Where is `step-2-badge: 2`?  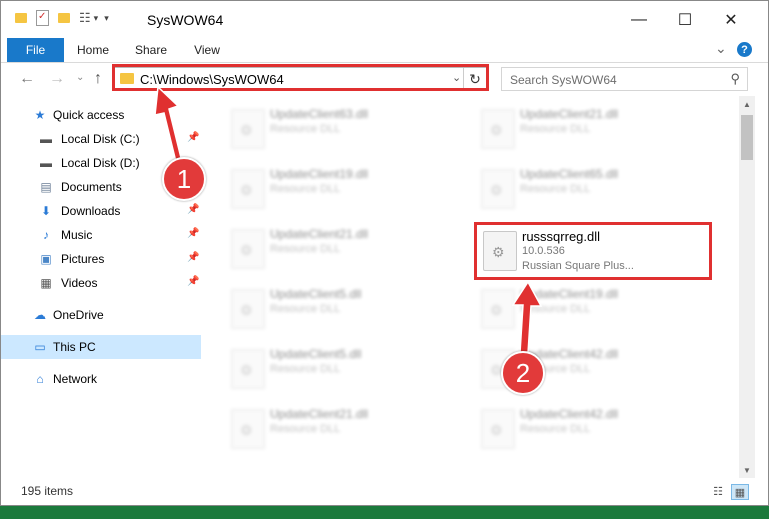 step-2-badge: 2 is located at coordinates (523, 373).